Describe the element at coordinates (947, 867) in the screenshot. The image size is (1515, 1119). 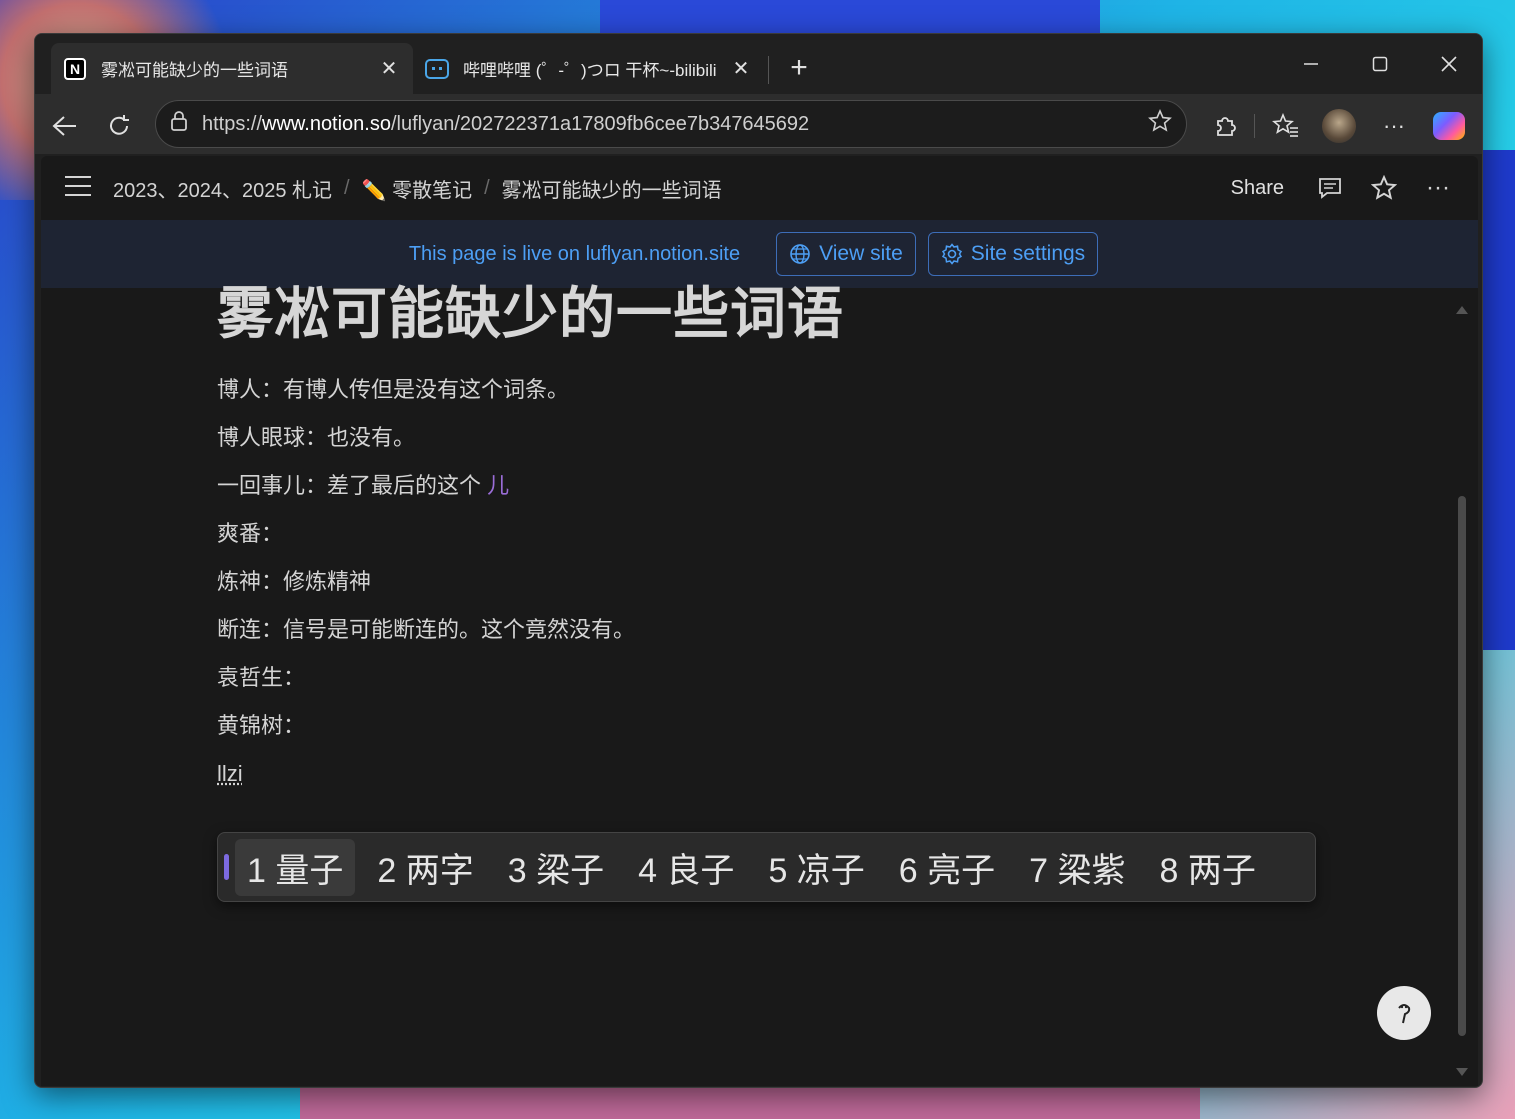
I see `ime-candidate: 6 亮子` at that location.